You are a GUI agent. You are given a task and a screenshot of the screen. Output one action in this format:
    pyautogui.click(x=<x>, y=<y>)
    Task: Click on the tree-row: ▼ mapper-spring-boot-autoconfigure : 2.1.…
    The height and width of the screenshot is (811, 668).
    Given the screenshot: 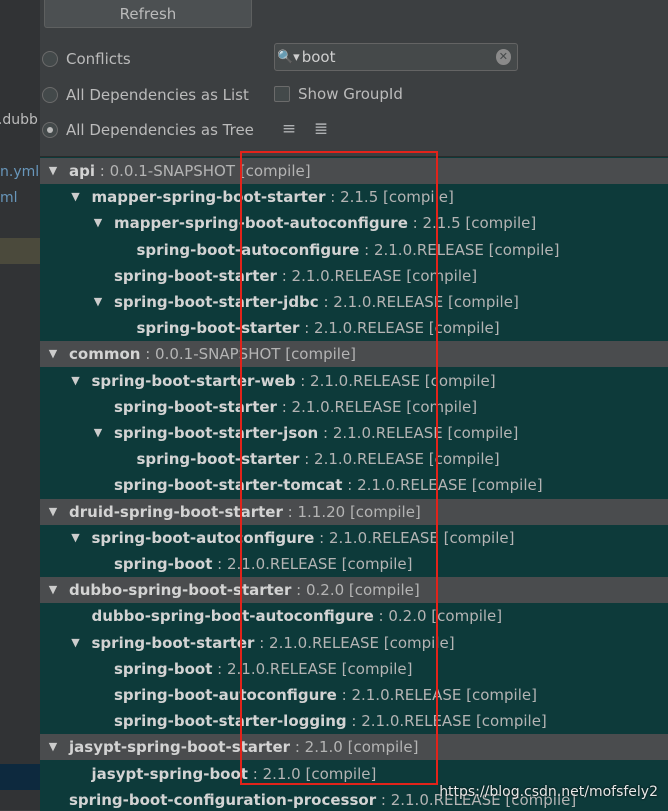 What is the action you would take?
    pyautogui.click(x=354, y=223)
    